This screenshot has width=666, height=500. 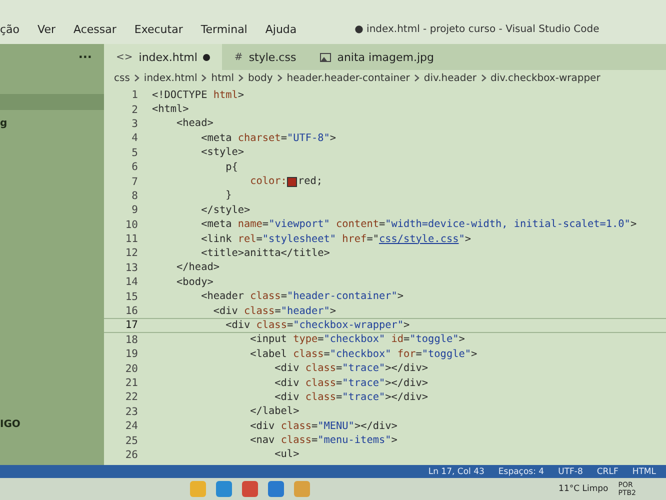 I want to click on status-item: CRLF, so click(x=607, y=471).